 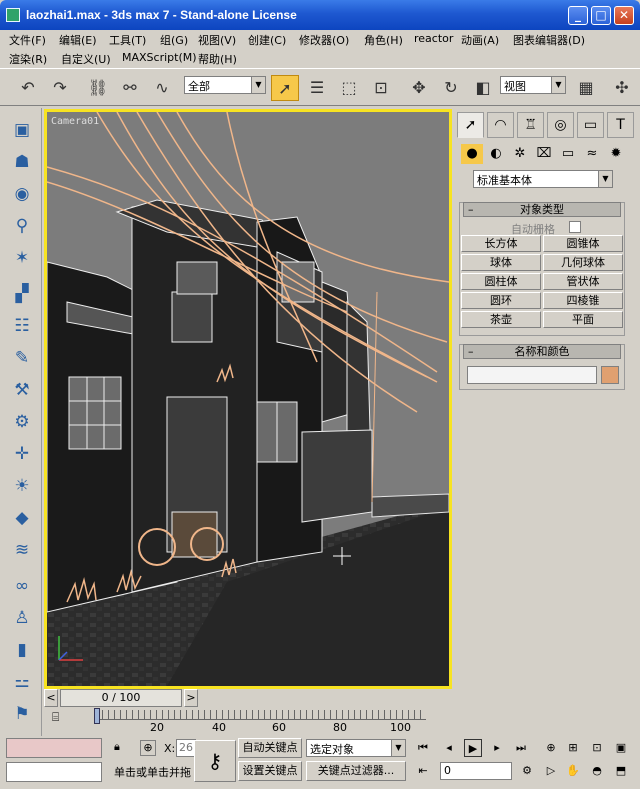 I want to click on scale-icon: ◧, so click(x=483, y=88).